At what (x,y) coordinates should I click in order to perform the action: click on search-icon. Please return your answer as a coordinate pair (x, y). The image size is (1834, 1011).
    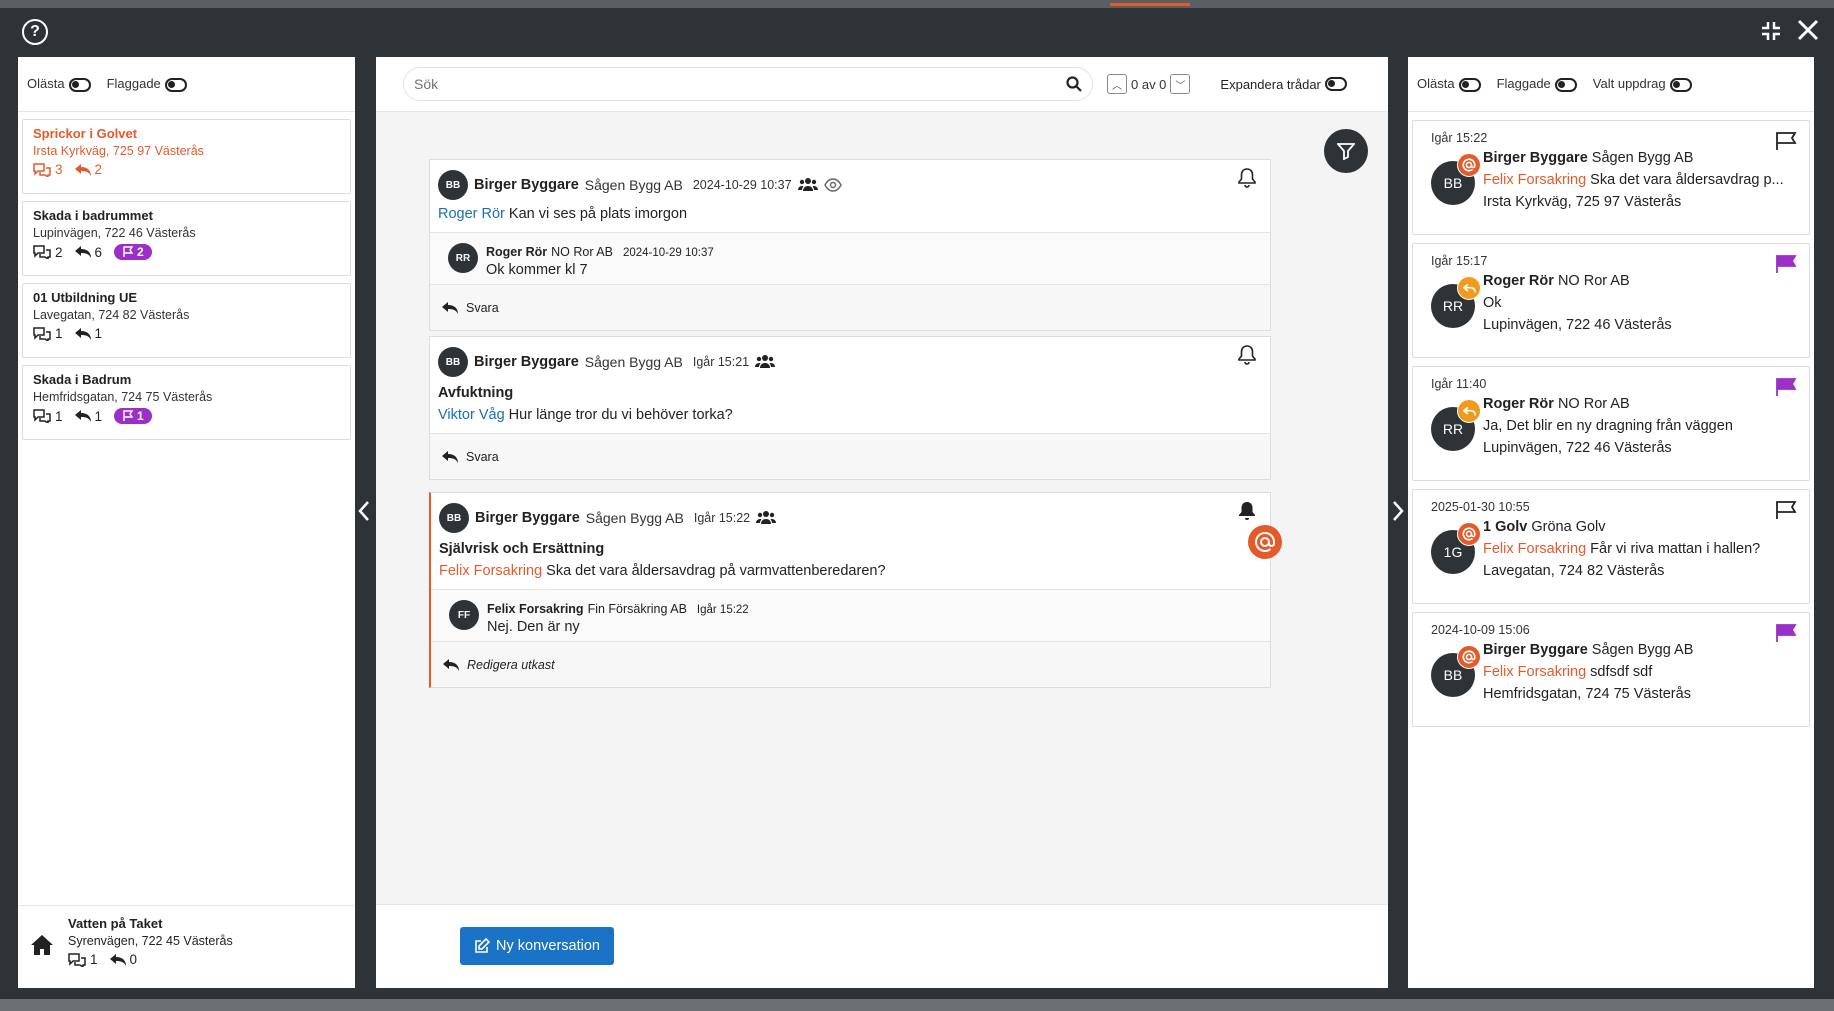
    Looking at the image, I should click on (1074, 84).